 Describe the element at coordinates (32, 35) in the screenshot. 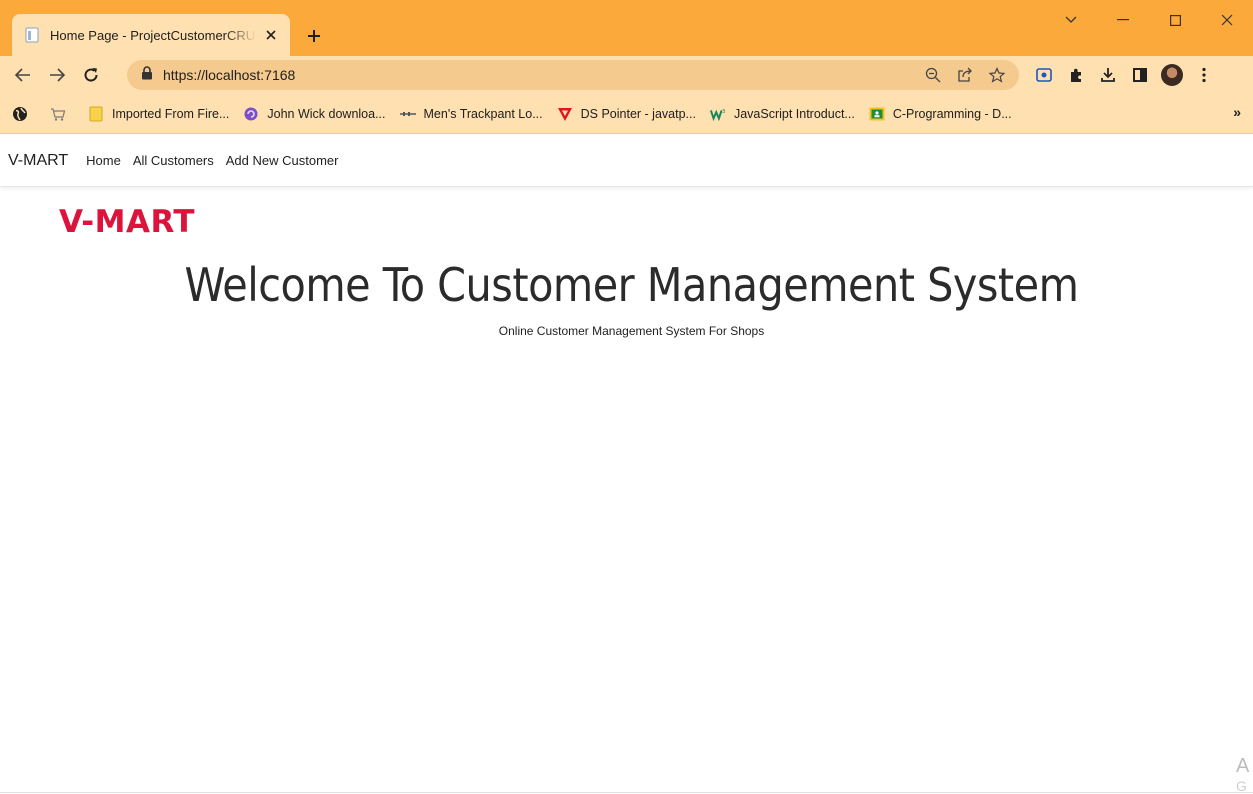

I see `page-favicon-icon` at that location.